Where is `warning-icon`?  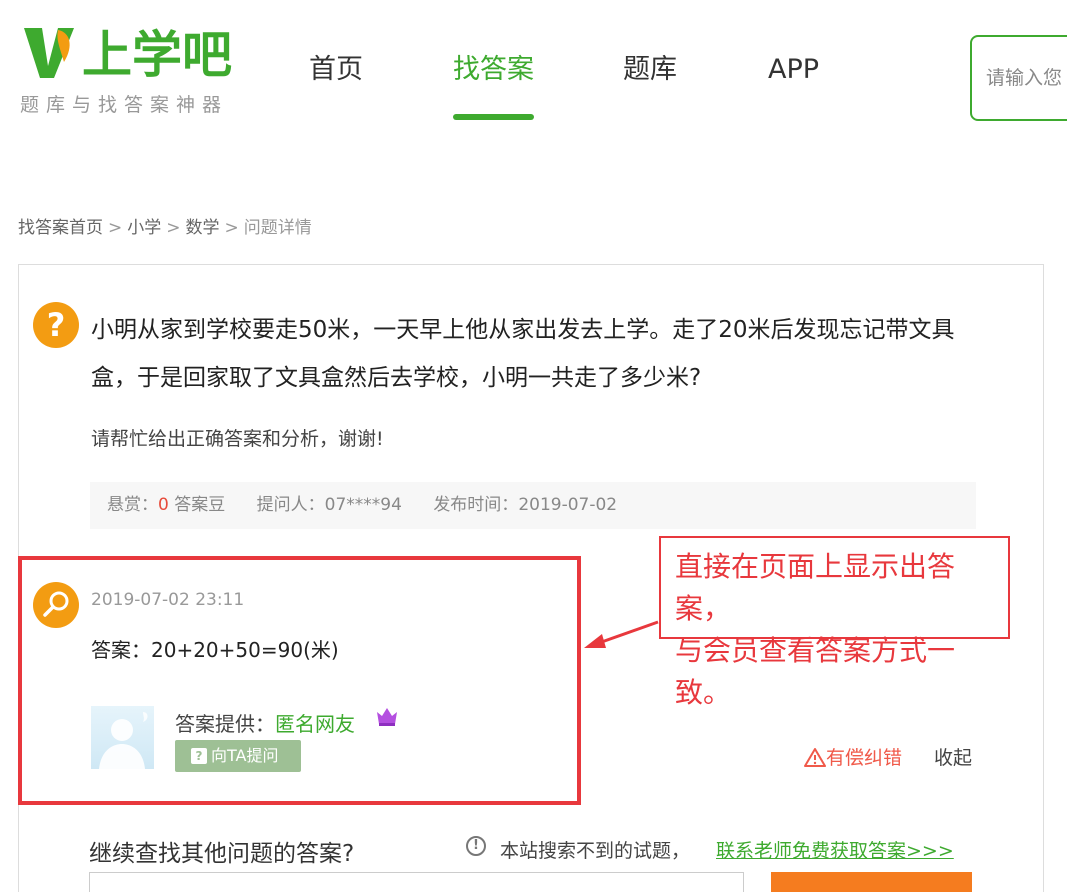 warning-icon is located at coordinates (815, 757).